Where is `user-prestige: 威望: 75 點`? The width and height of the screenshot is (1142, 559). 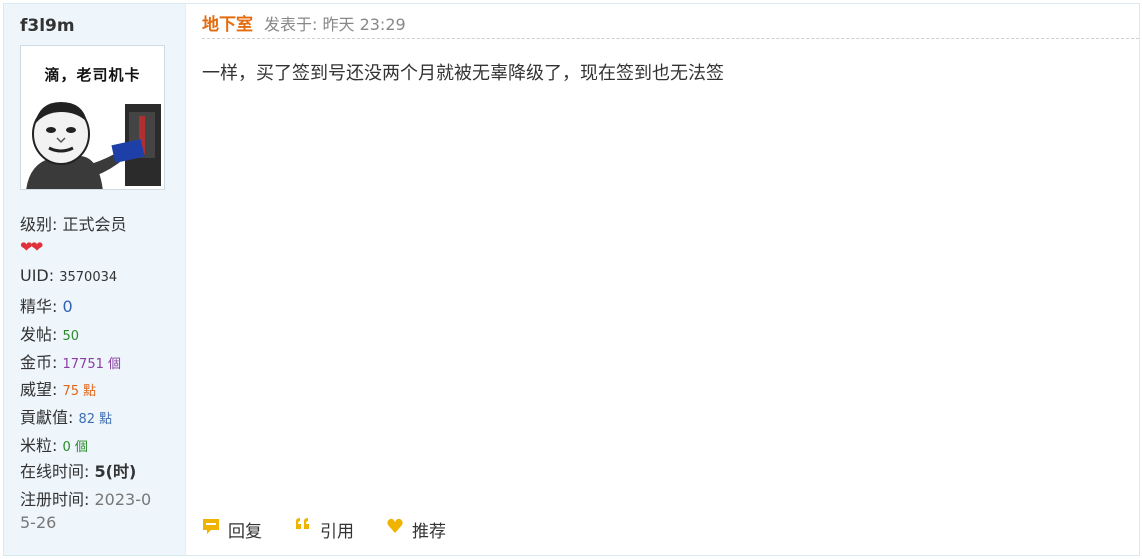
user-prestige: 威望: 75 點 is located at coordinates (58, 388).